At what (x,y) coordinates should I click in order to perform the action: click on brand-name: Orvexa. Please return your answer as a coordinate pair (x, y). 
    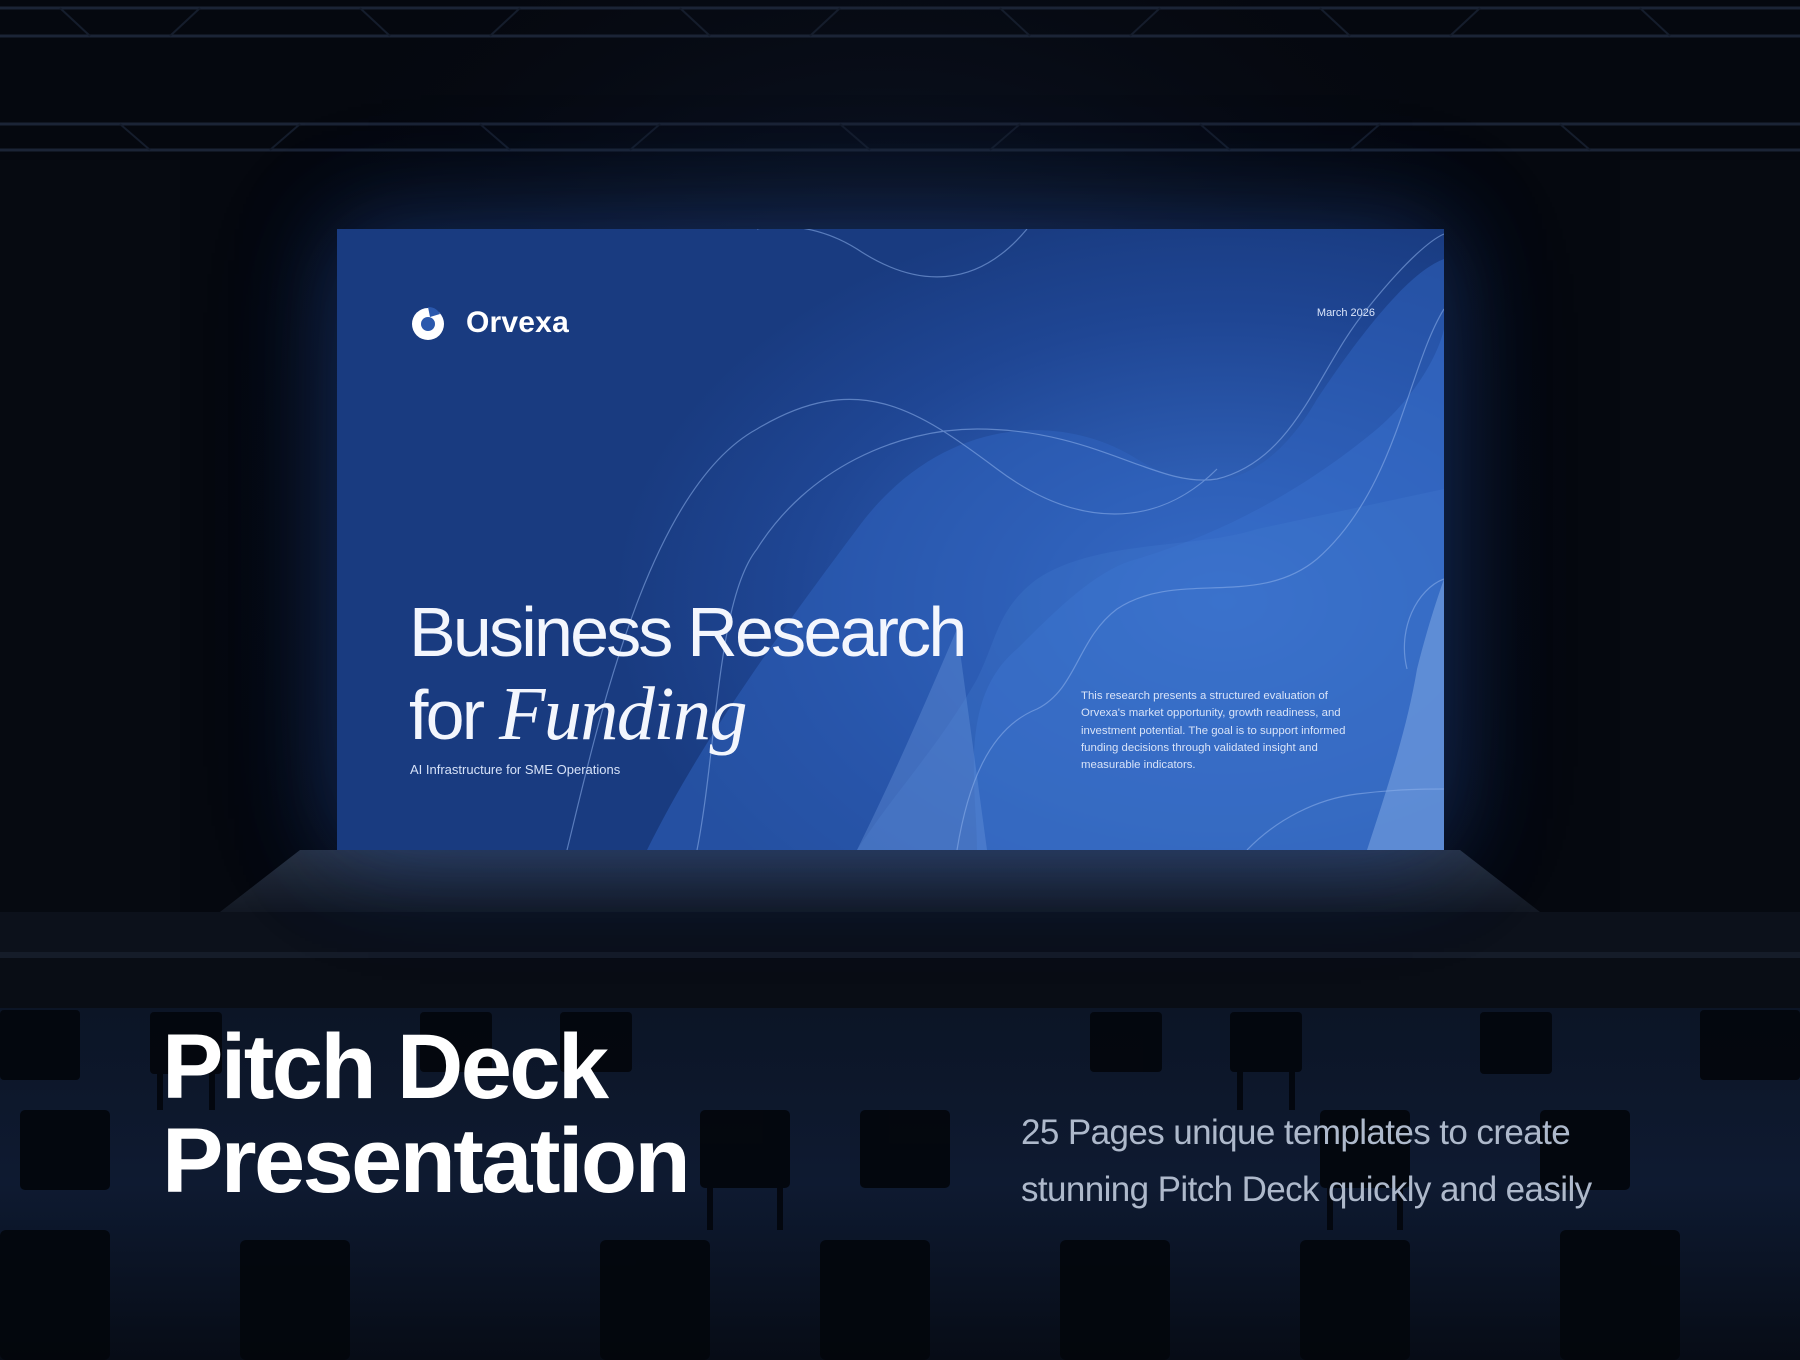
    Looking at the image, I should click on (517, 322).